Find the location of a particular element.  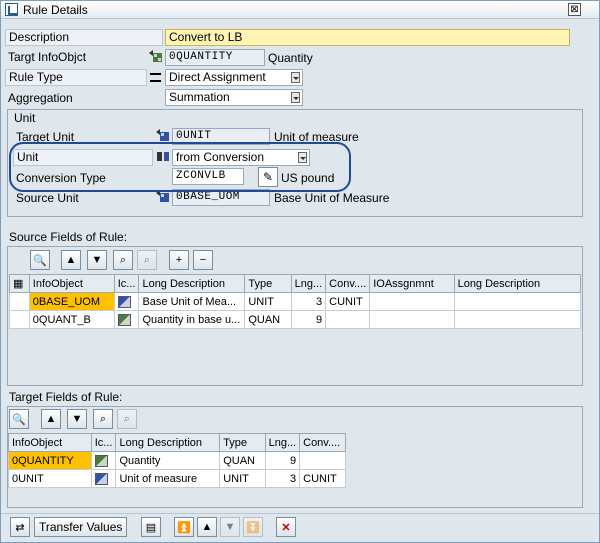

rule-type-dropdown: Direct Assignment is located at coordinates (234, 77).